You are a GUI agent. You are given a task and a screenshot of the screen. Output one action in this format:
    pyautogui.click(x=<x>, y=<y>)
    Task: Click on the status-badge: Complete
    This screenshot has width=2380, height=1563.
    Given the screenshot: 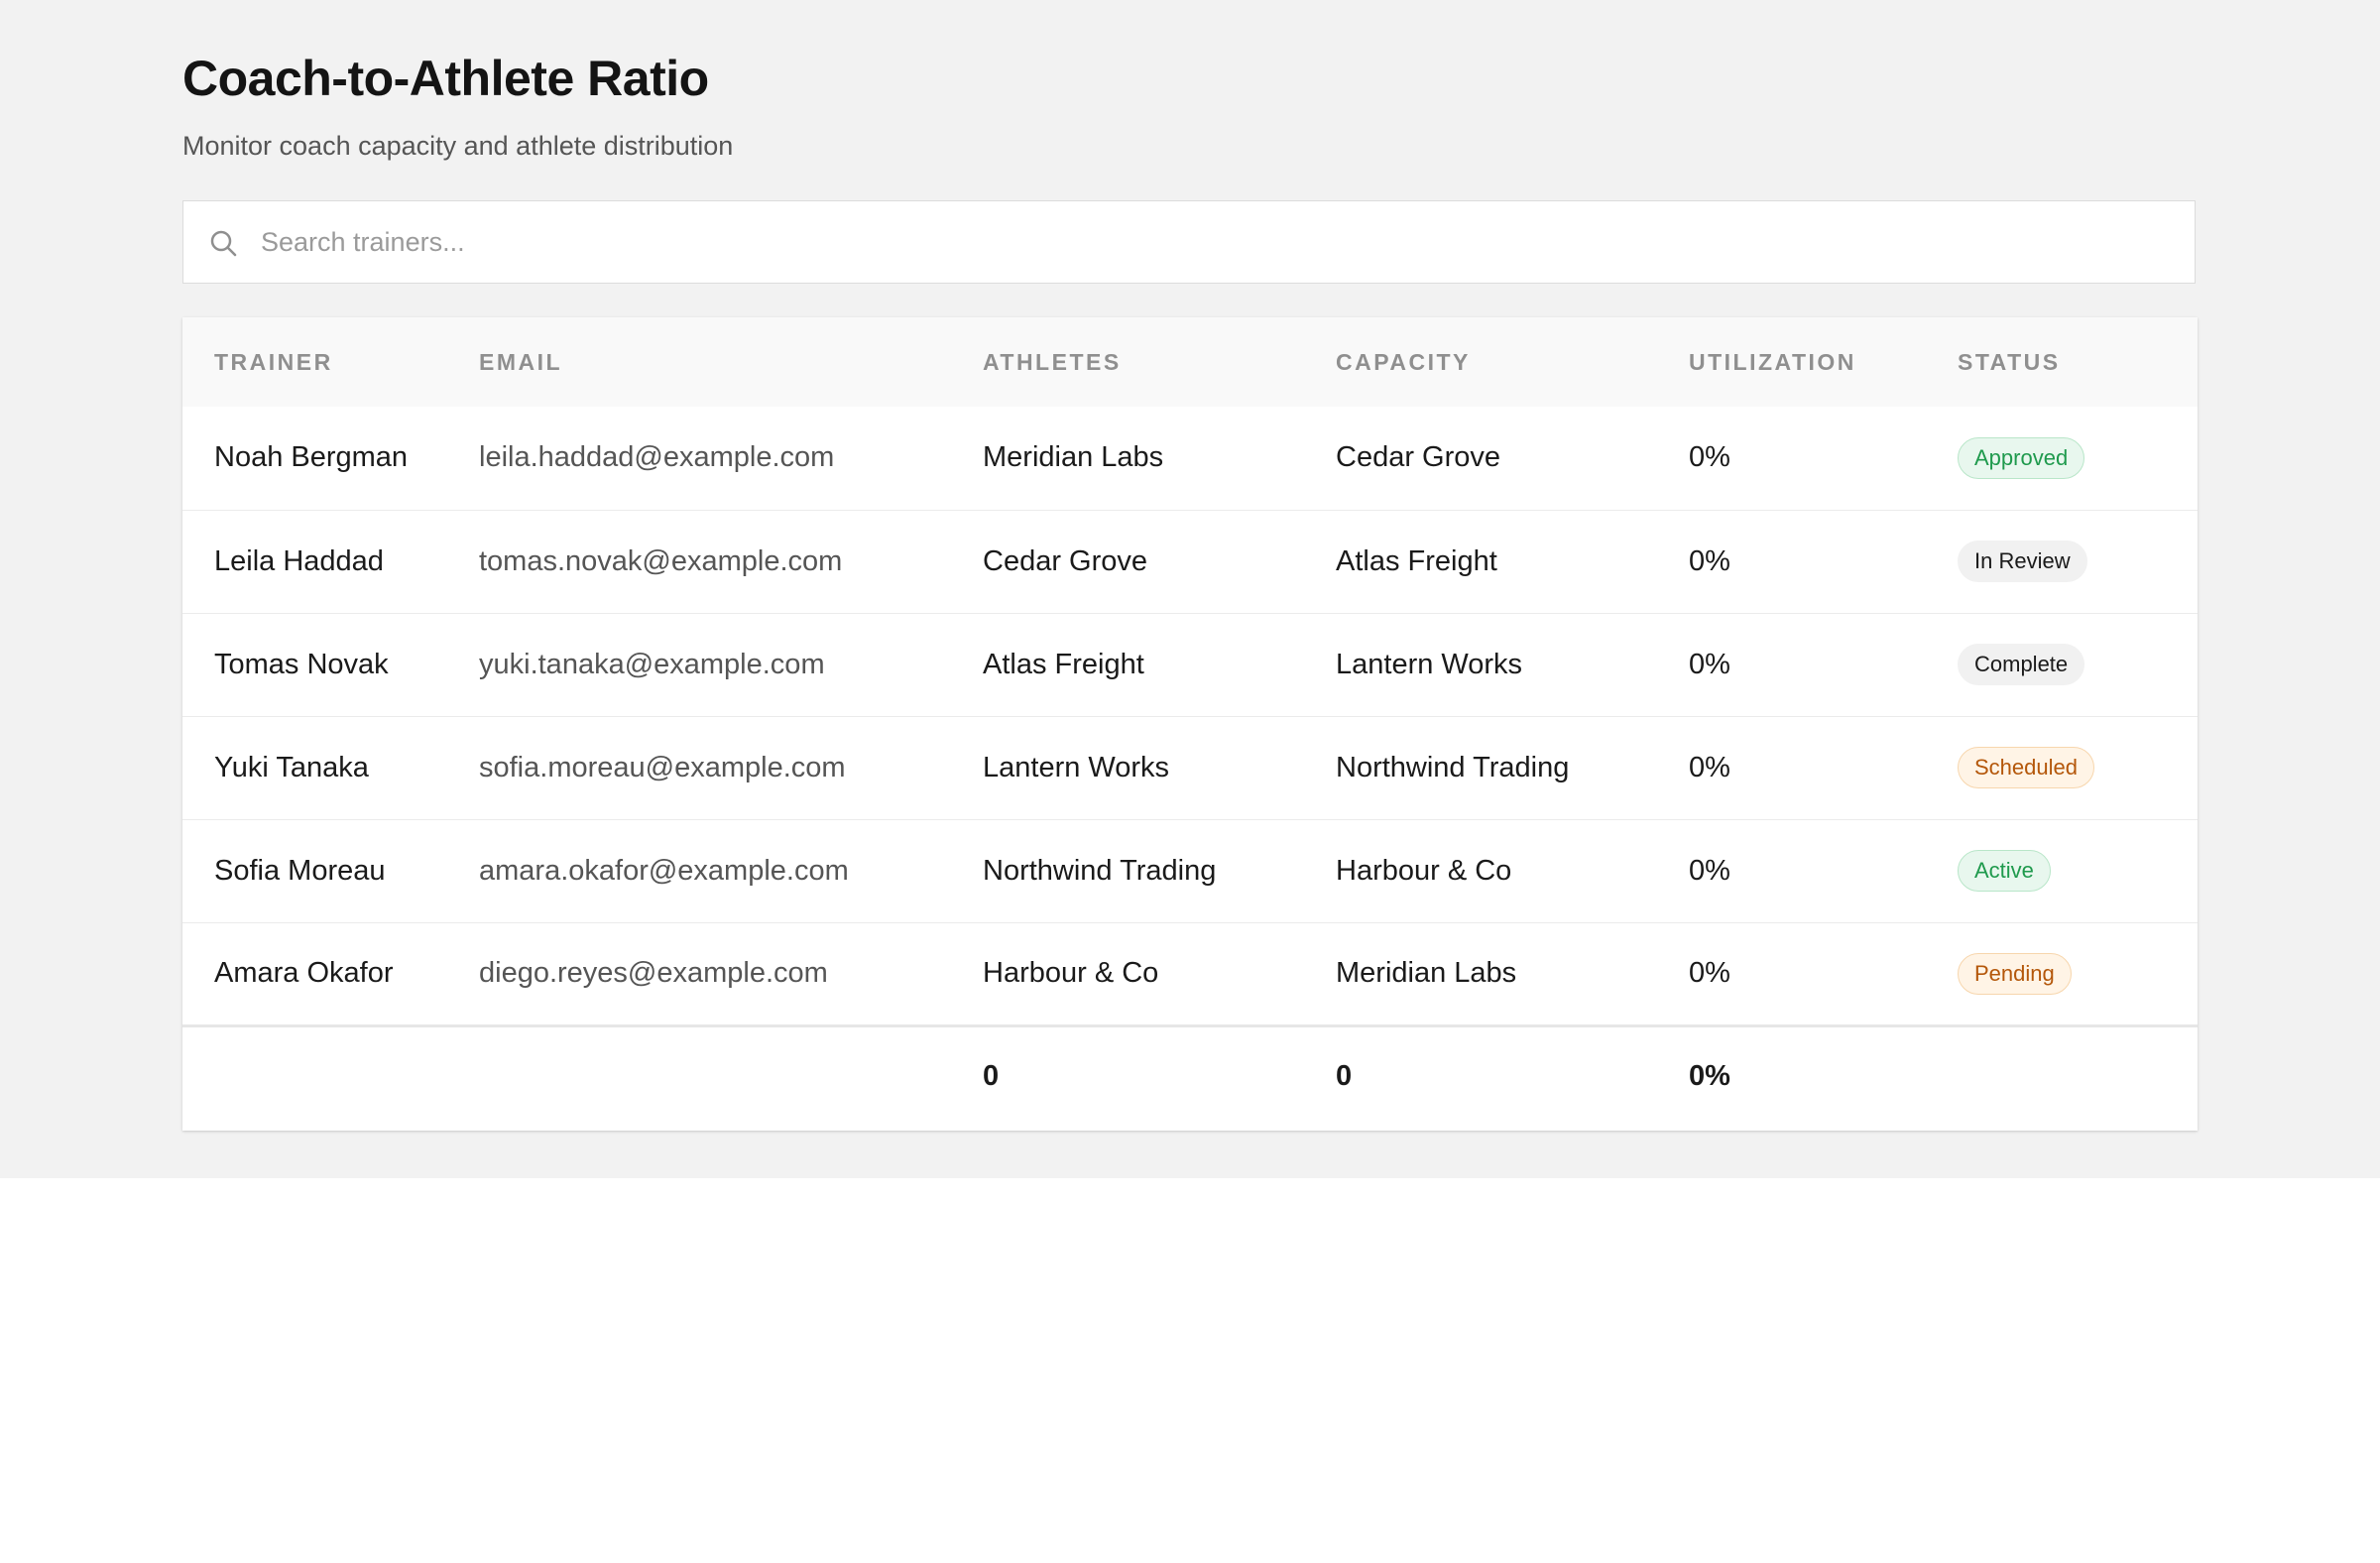 What is the action you would take?
    pyautogui.click(x=2021, y=664)
    